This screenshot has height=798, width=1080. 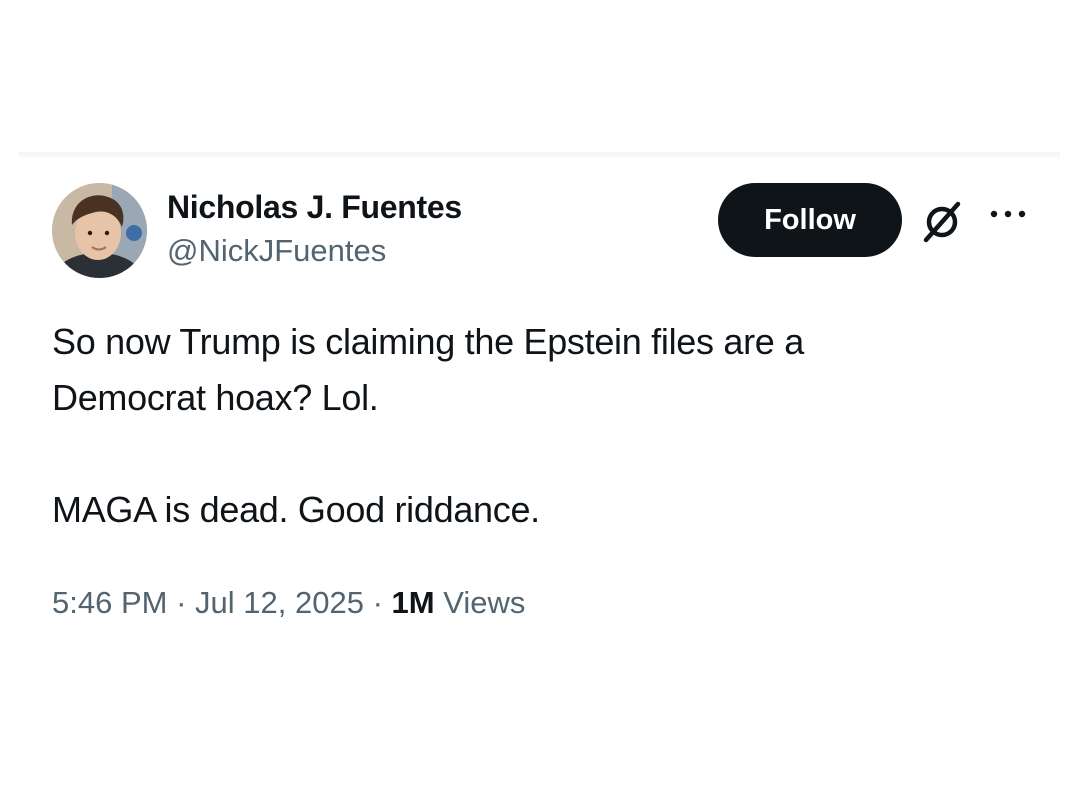 I want to click on avatar-image, so click(x=99, y=230).